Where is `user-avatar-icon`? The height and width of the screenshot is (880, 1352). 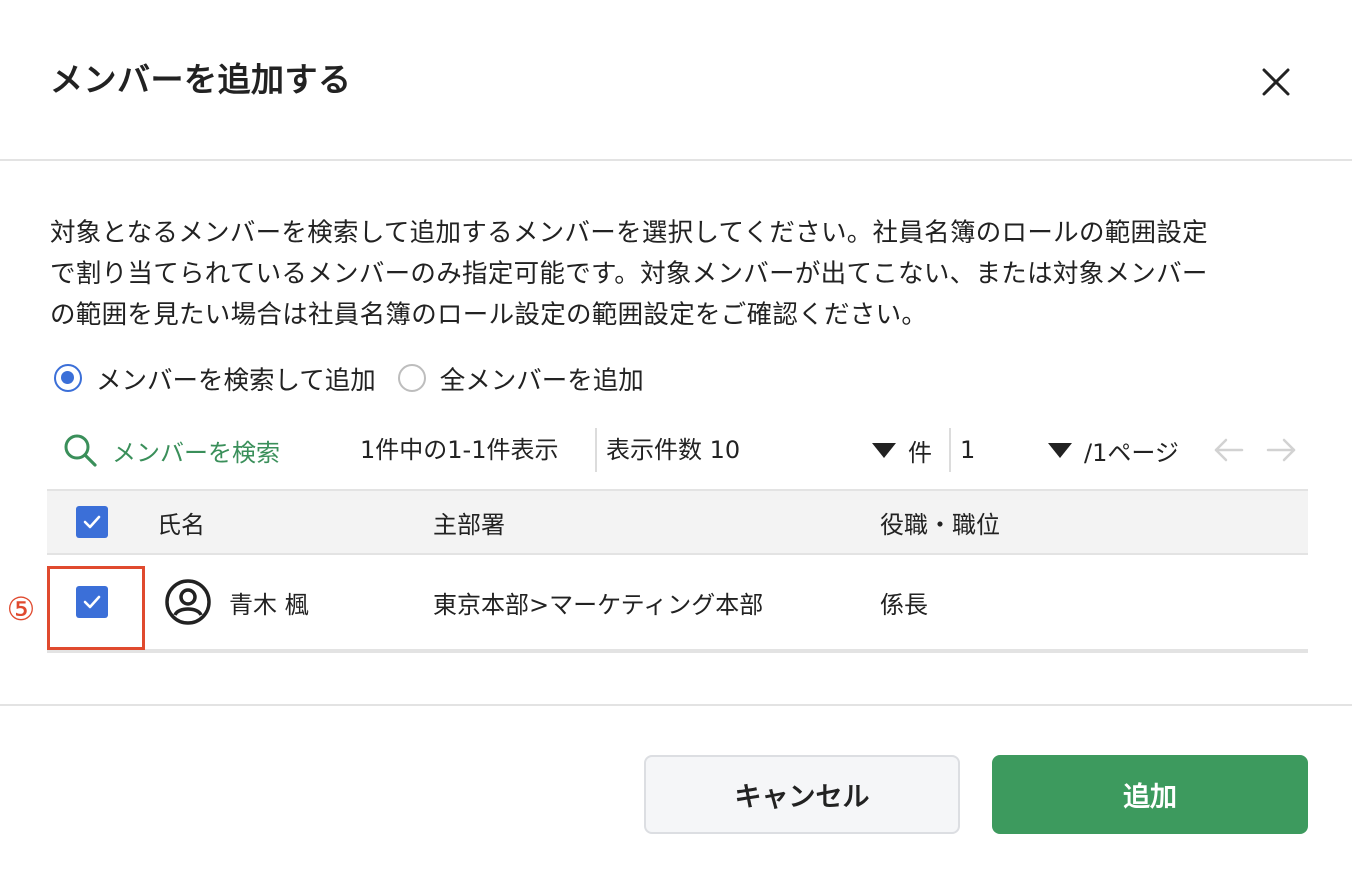
user-avatar-icon is located at coordinates (188, 602).